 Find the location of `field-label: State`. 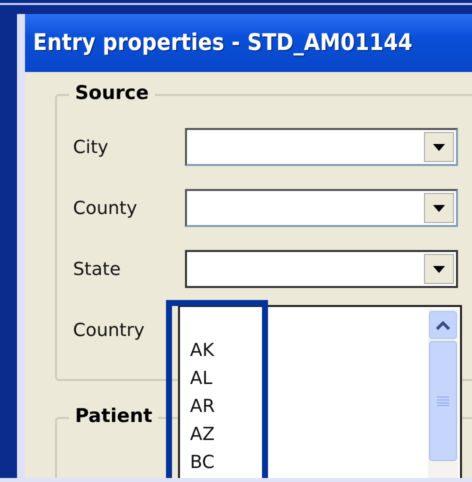

field-label: State is located at coordinates (97, 269).